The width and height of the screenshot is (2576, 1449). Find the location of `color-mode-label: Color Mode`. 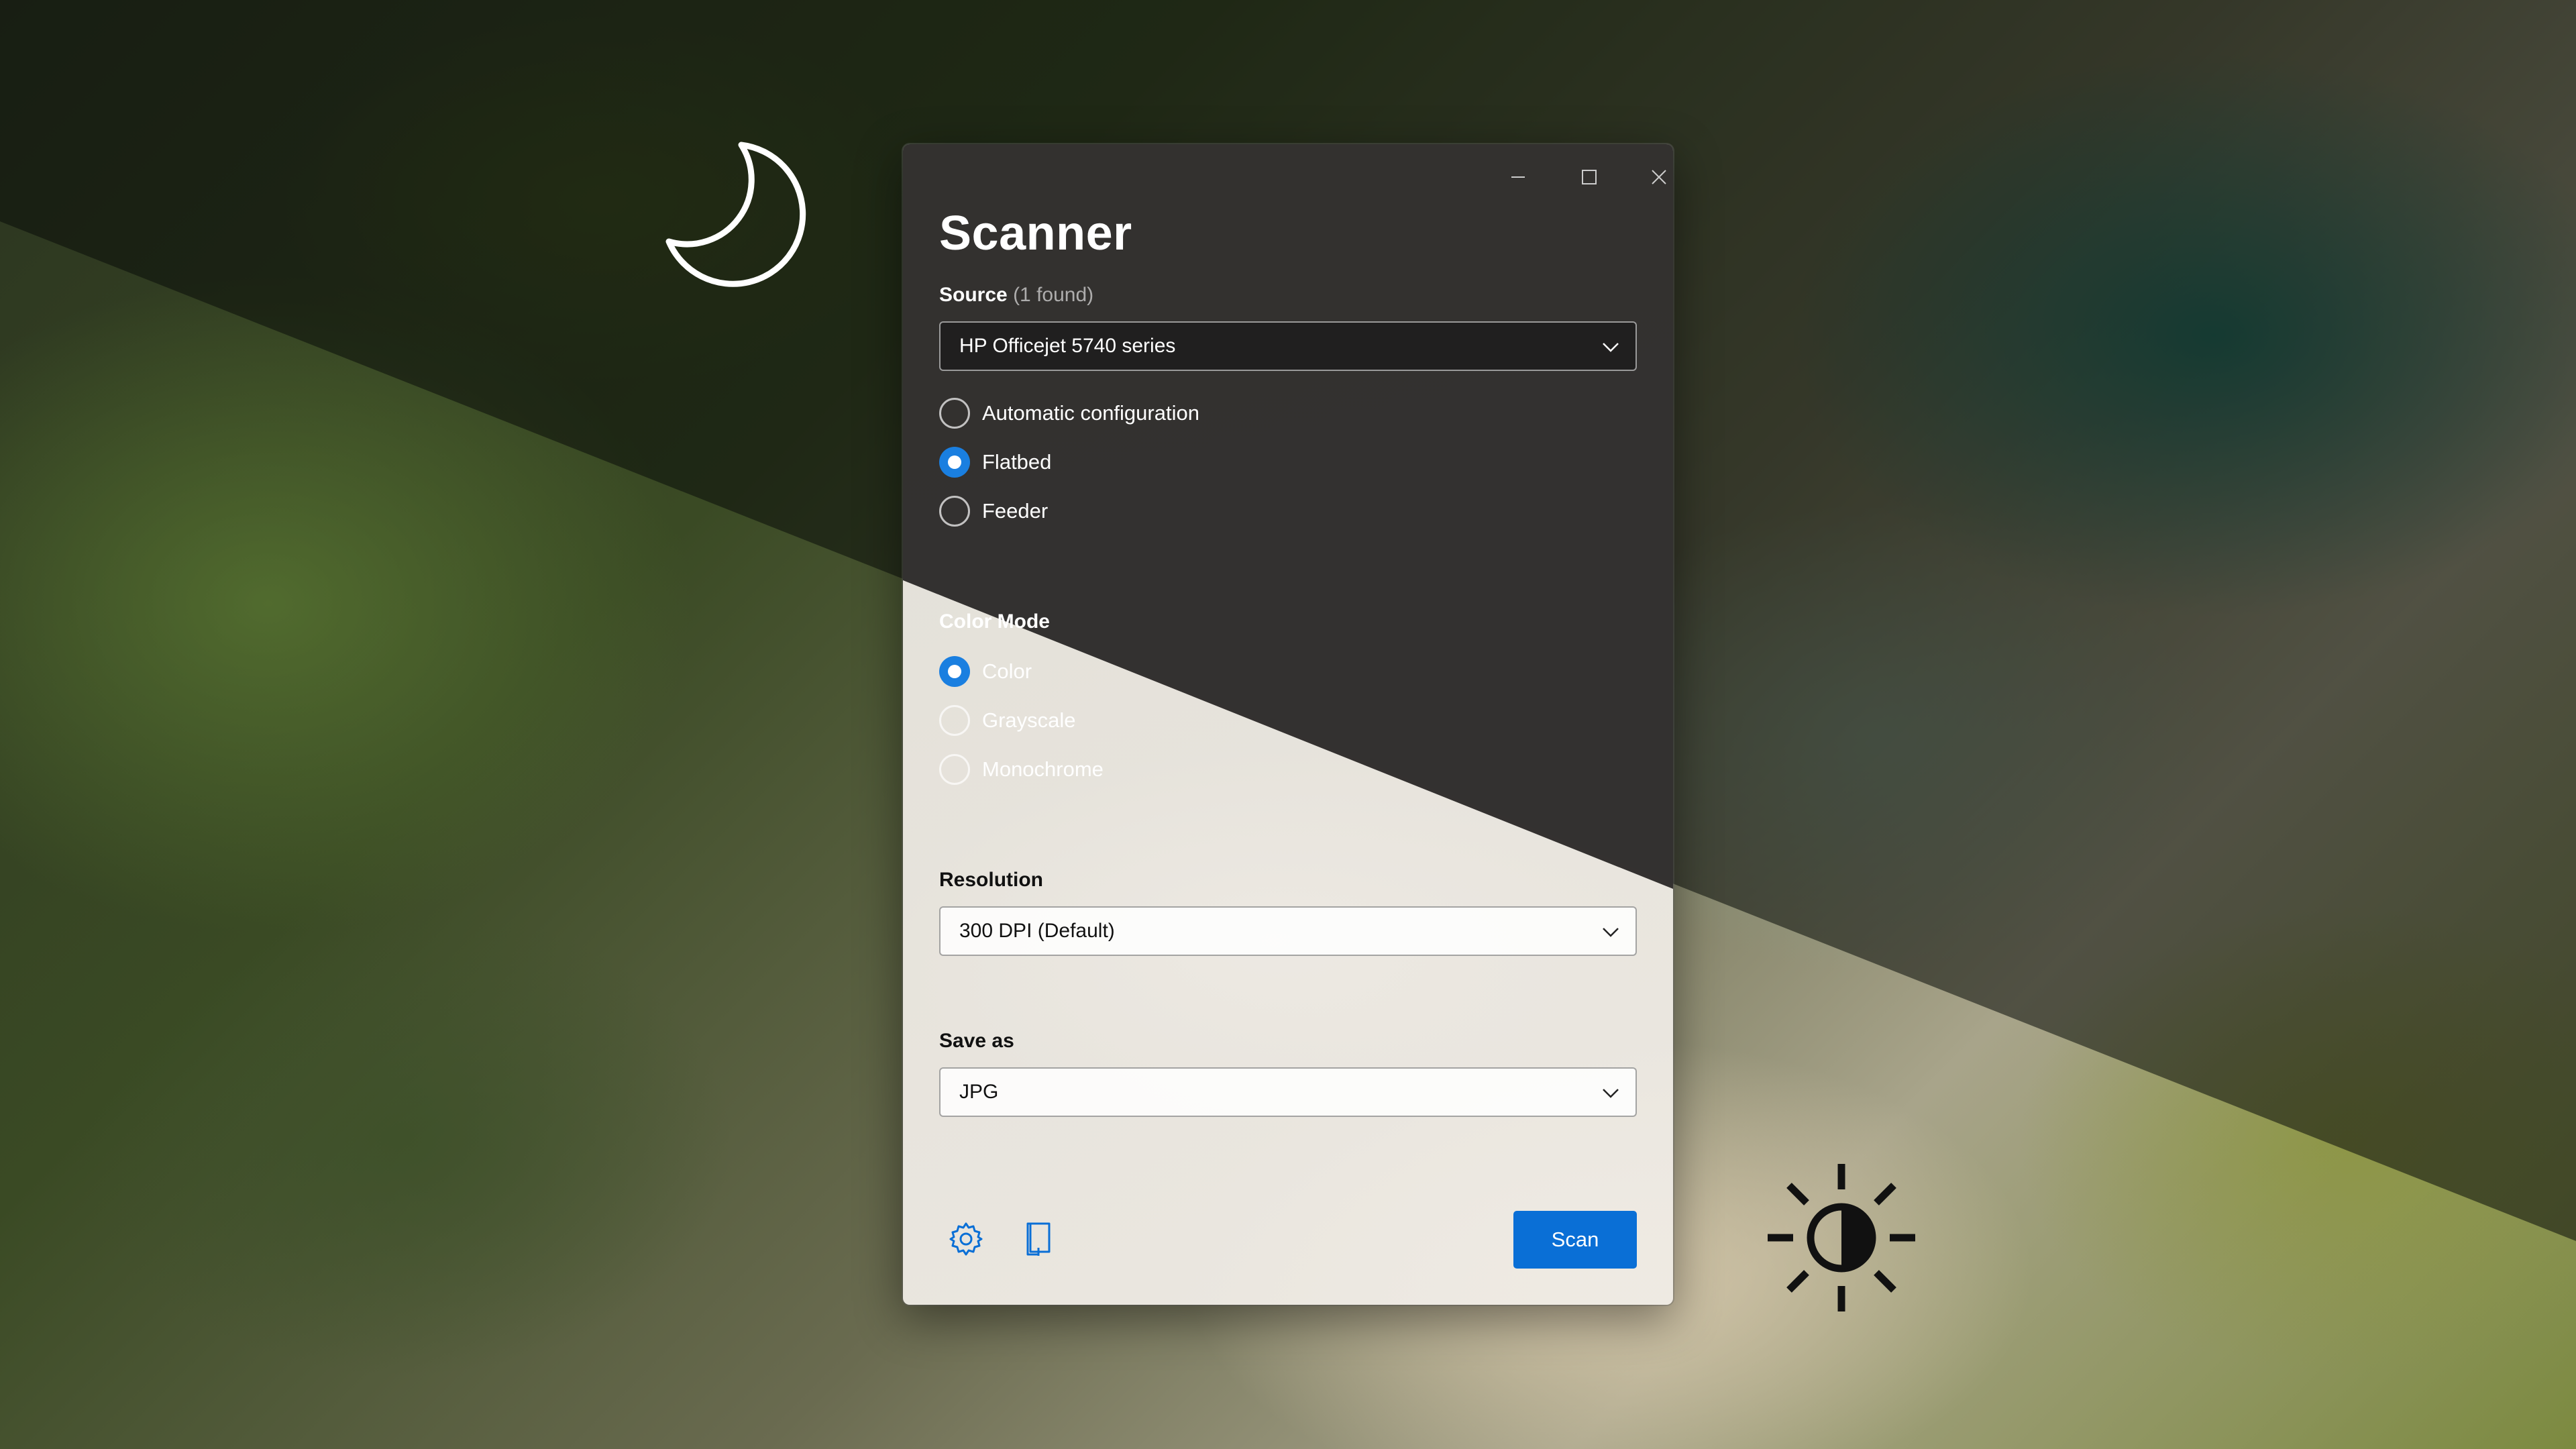

color-mode-label: Color Mode is located at coordinates (994, 621).